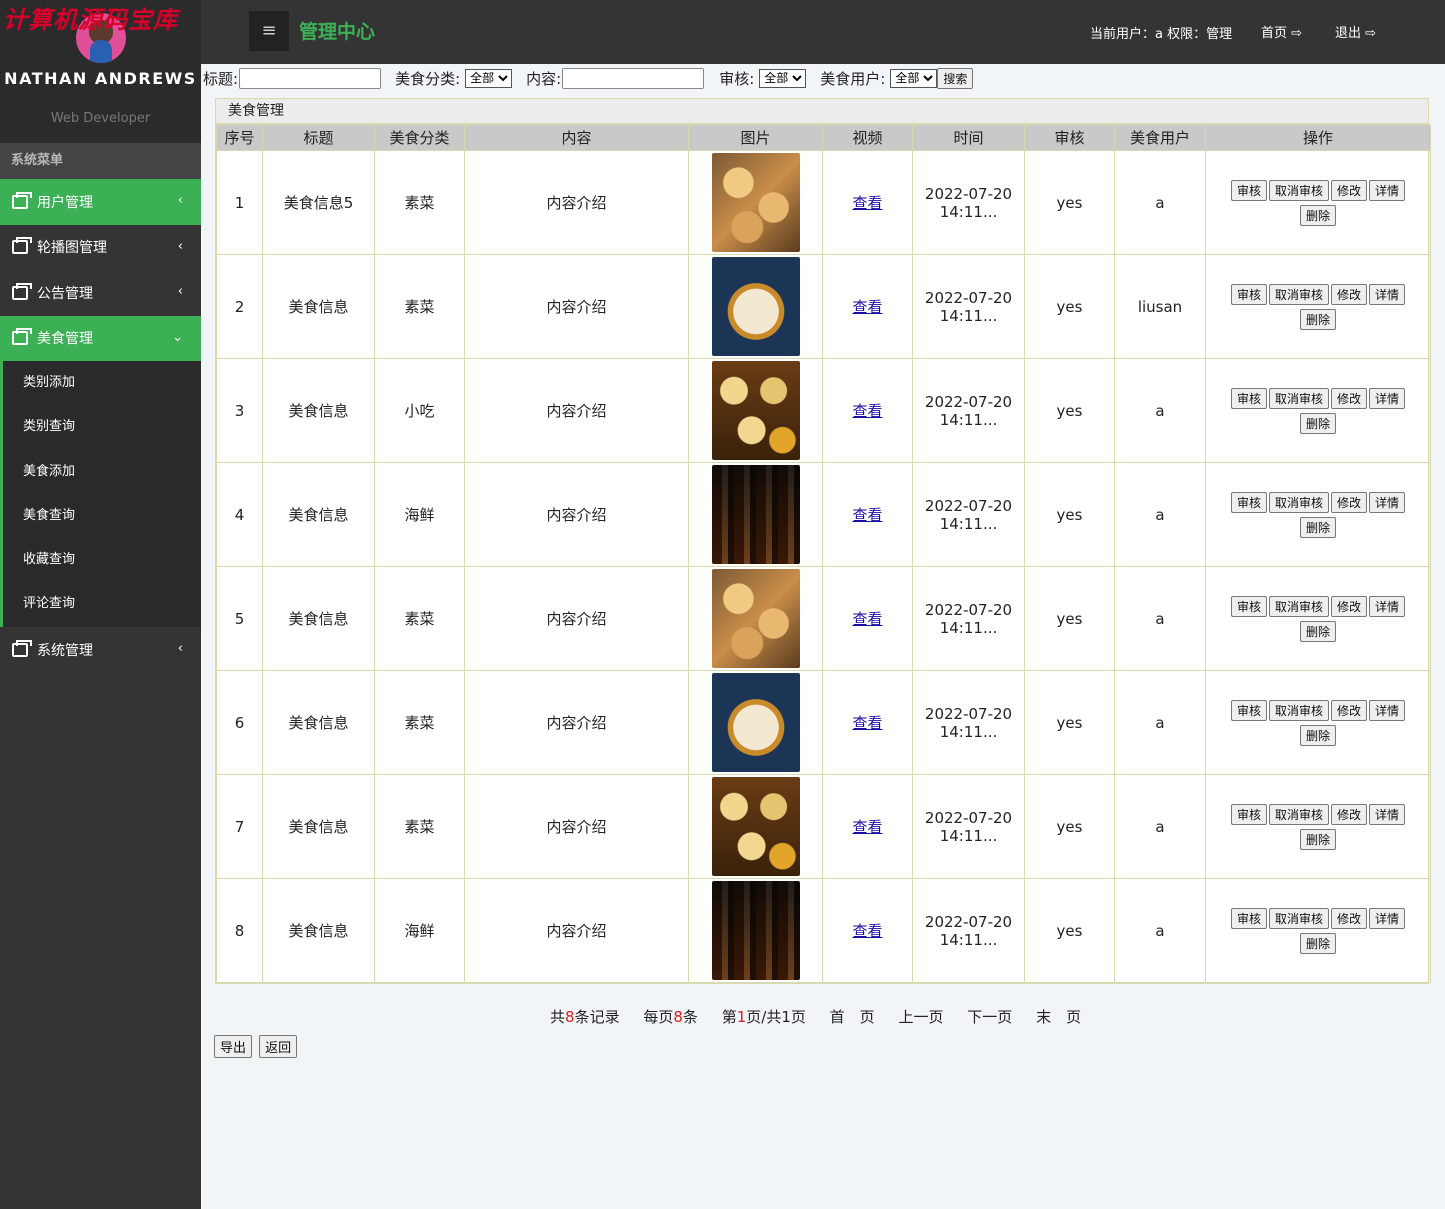  I want to click on hamburger-menu-icon: ≡, so click(269, 31).